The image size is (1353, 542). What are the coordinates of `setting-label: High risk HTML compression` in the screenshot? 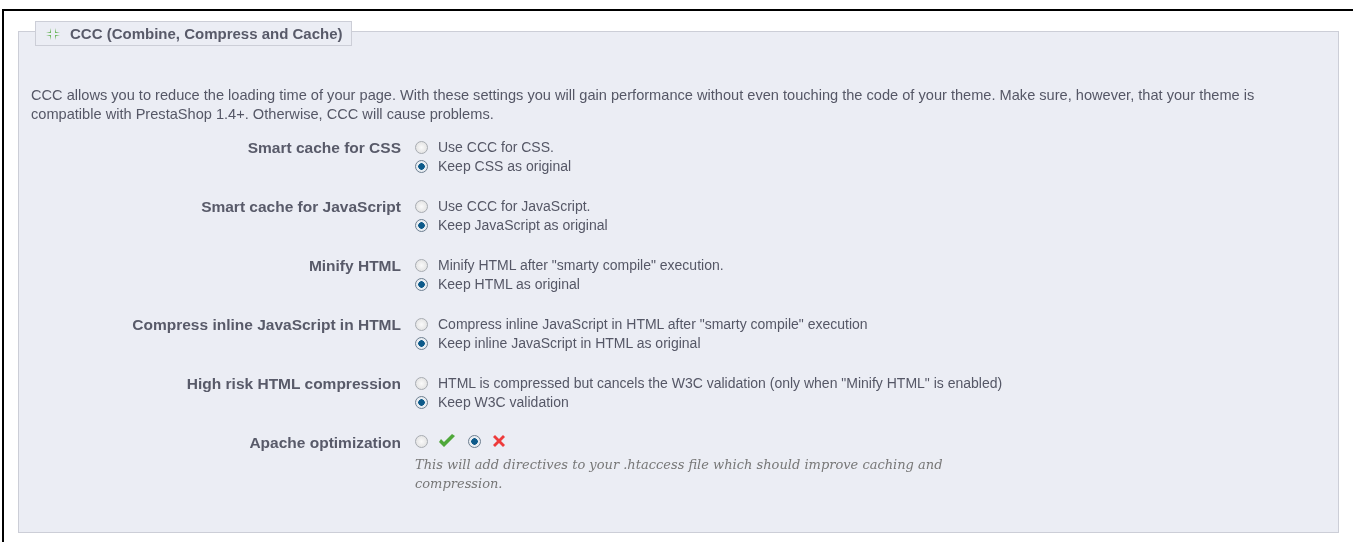 It's located at (293, 384).